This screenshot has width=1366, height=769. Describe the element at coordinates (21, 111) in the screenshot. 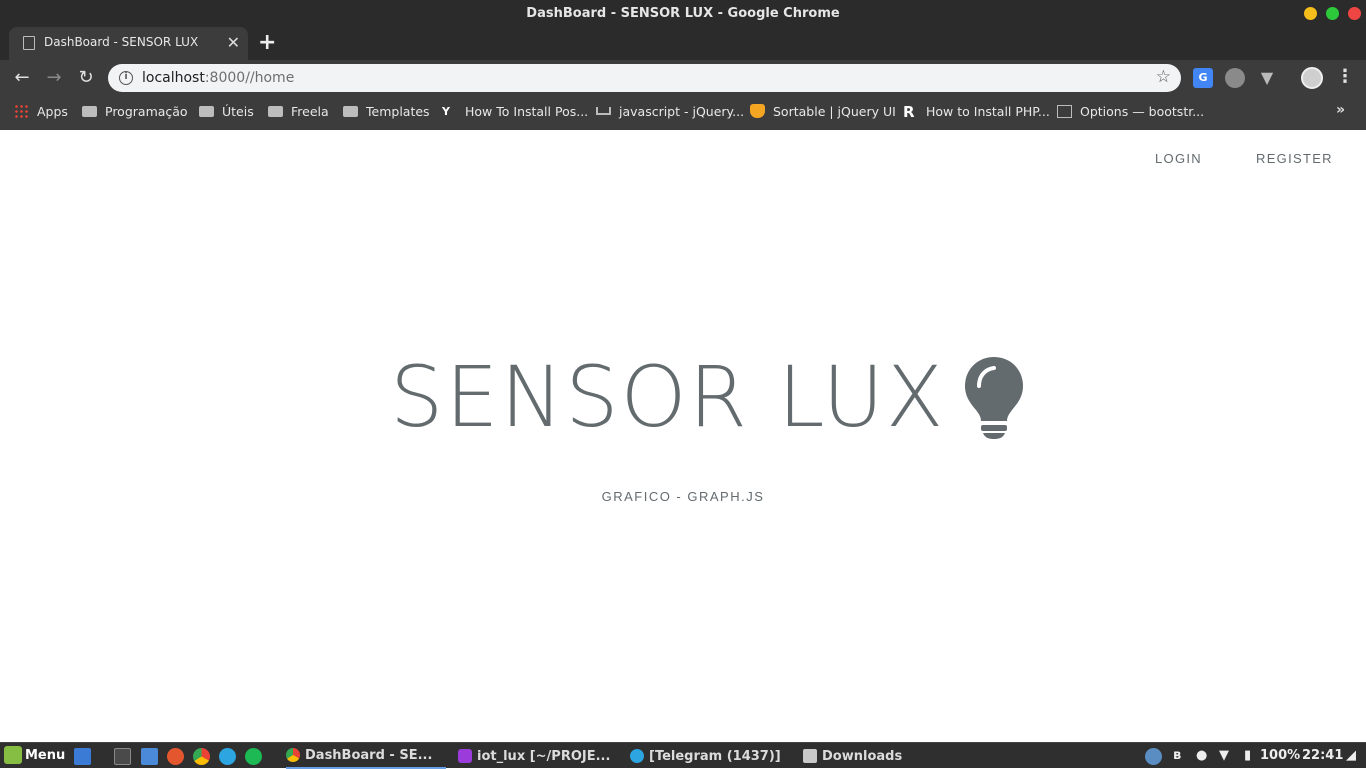

I see `apps-grid-icon` at that location.